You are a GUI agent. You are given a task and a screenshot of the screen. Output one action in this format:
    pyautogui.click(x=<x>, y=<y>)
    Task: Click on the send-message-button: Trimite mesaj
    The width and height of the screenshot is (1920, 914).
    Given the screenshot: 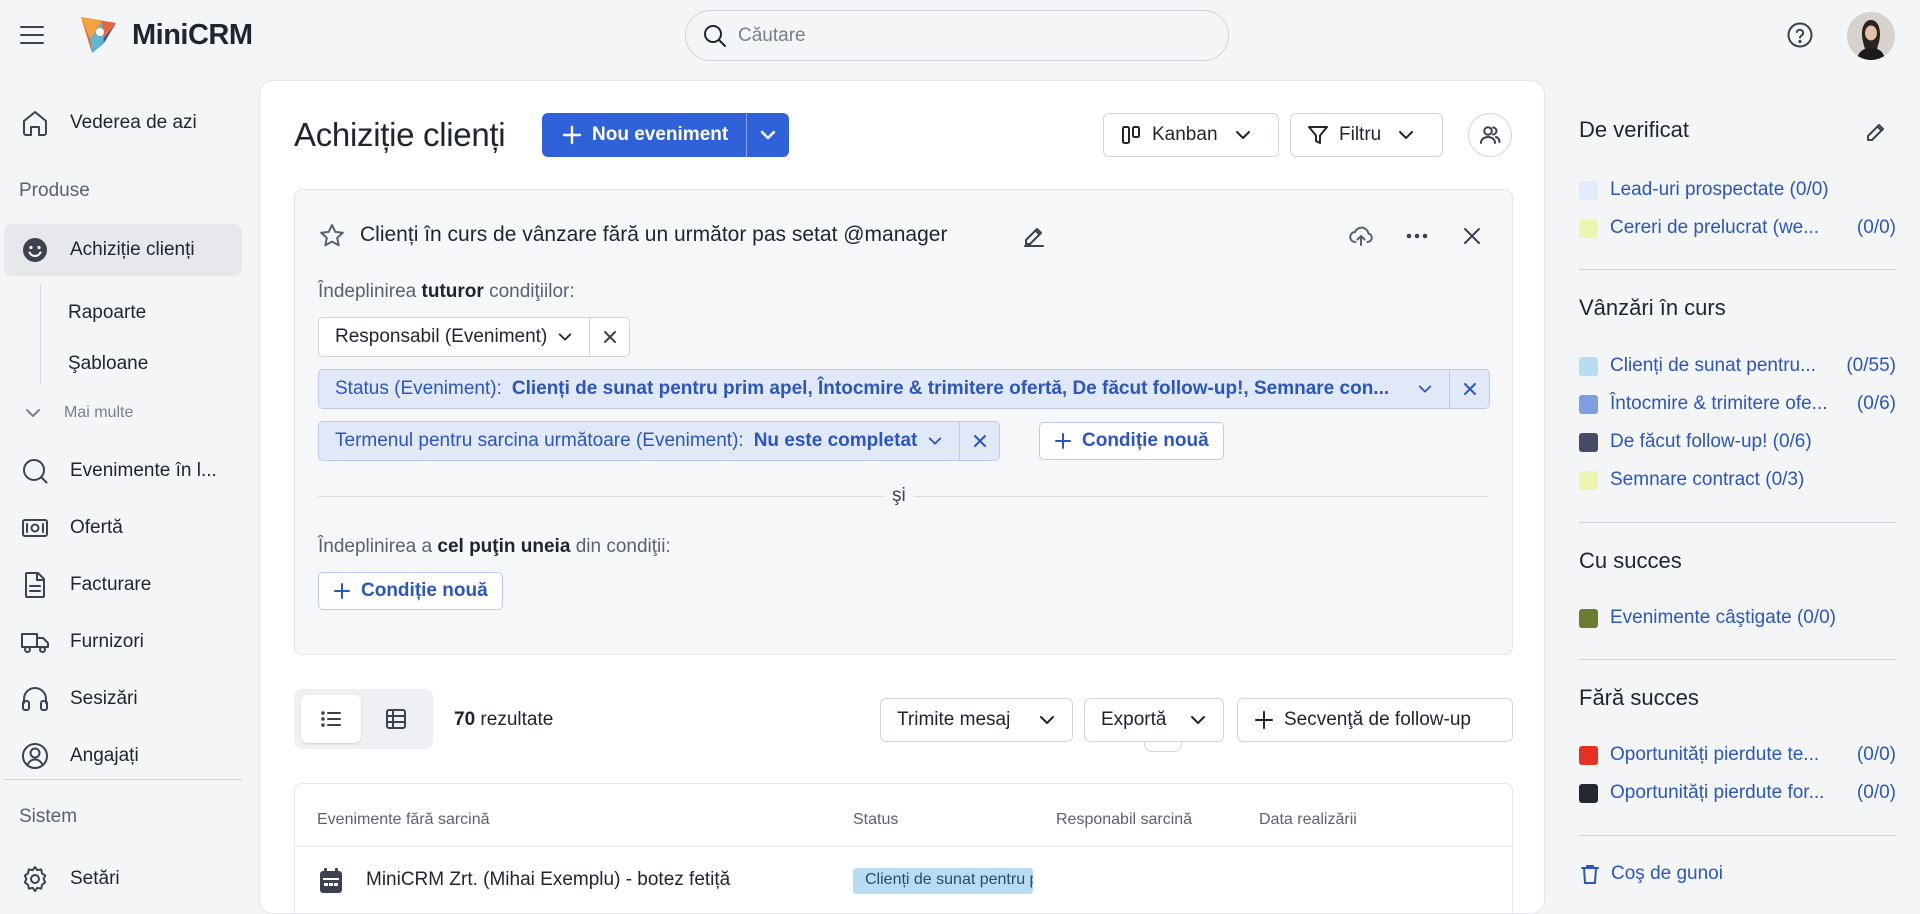 What is the action you would take?
    pyautogui.click(x=976, y=720)
    